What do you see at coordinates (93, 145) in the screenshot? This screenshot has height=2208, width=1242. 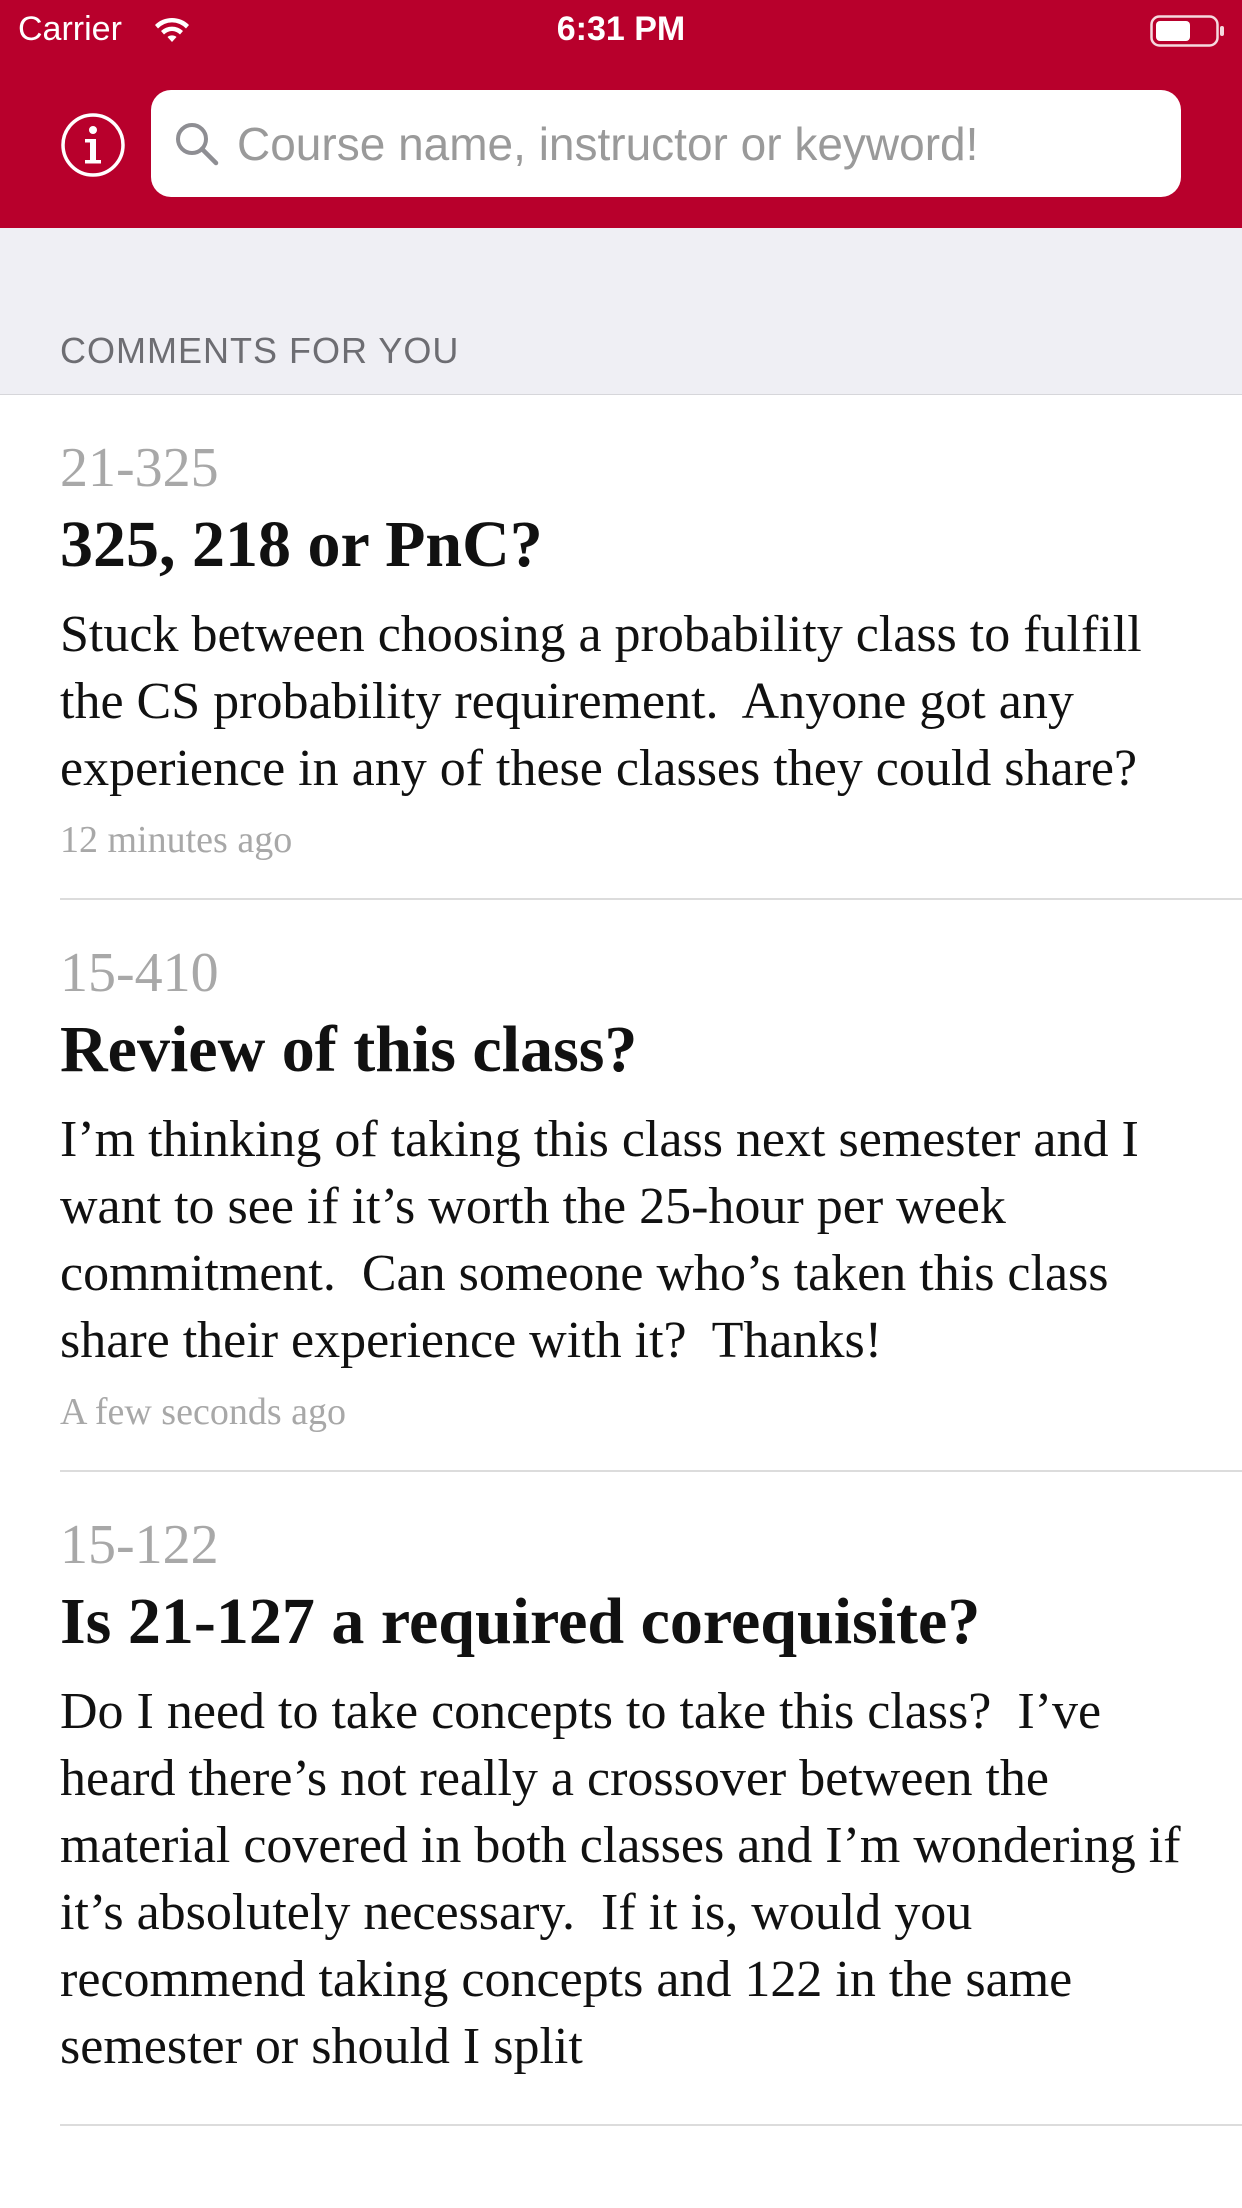 I see `info-icon` at bounding box center [93, 145].